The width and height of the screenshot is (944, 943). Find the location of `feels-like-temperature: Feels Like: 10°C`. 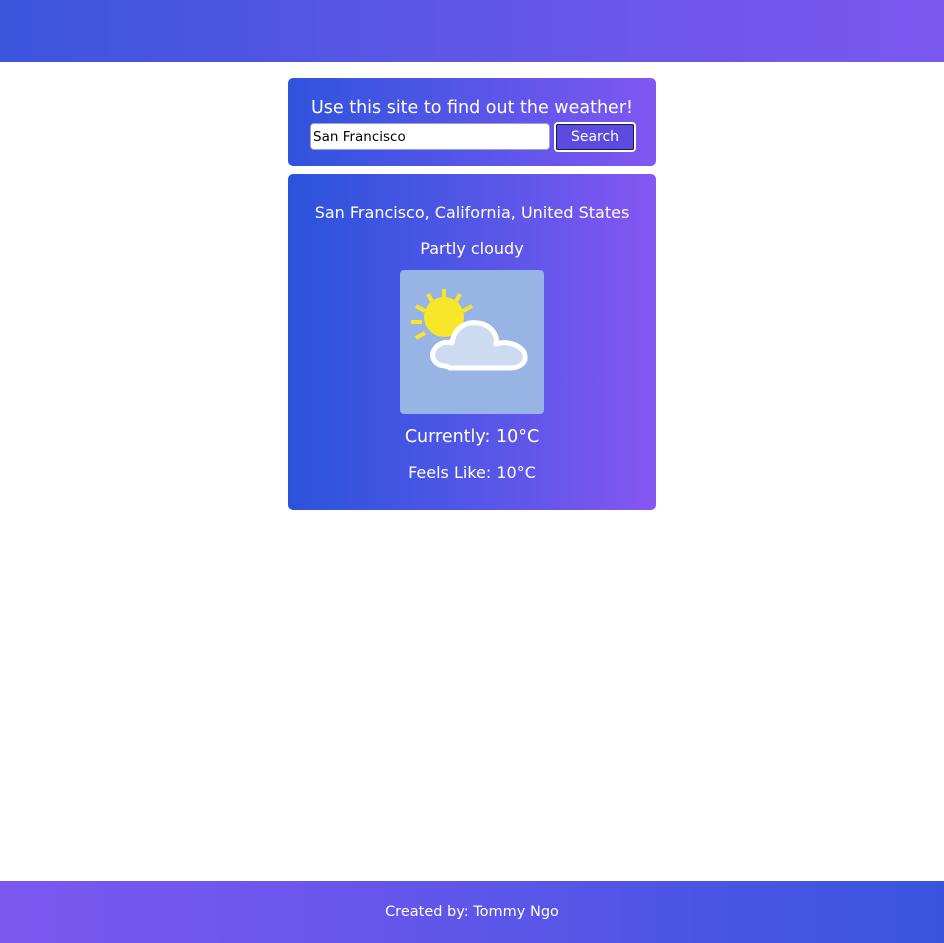

feels-like-temperature: Feels Like: 10°C is located at coordinates (472, 472).